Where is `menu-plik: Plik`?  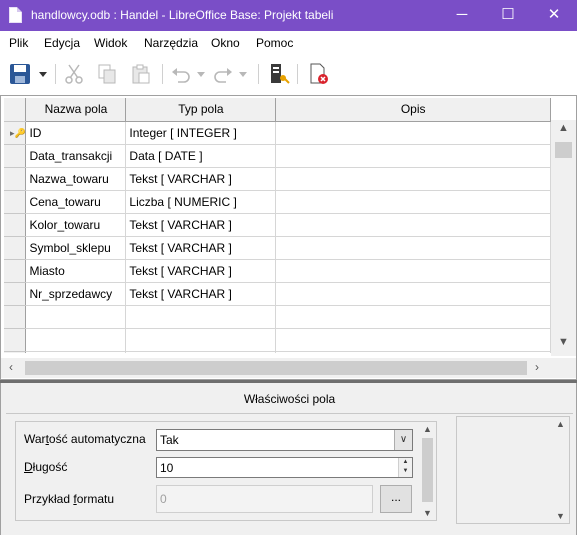
menu-plik: Plik is located at coordinates (18, 43).